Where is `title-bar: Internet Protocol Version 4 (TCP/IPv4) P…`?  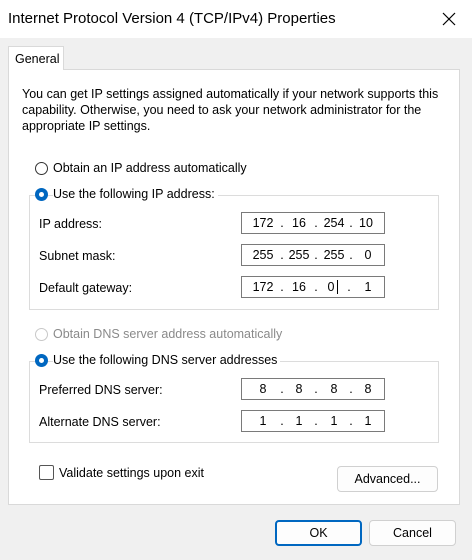 title-bar: Internet Protocol Version 4 (TCP/IPv4) P… is located at coordinates (236, 19).